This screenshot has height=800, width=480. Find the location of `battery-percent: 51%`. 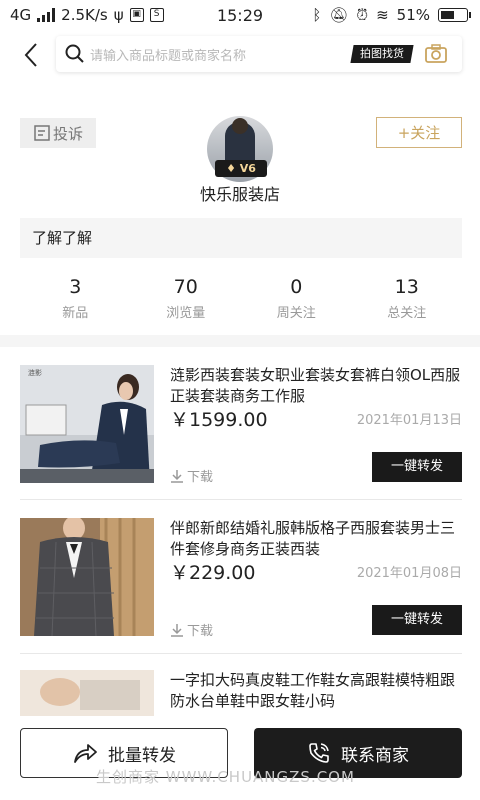

battery-percent: 51% is located at coordinates (413, 15).